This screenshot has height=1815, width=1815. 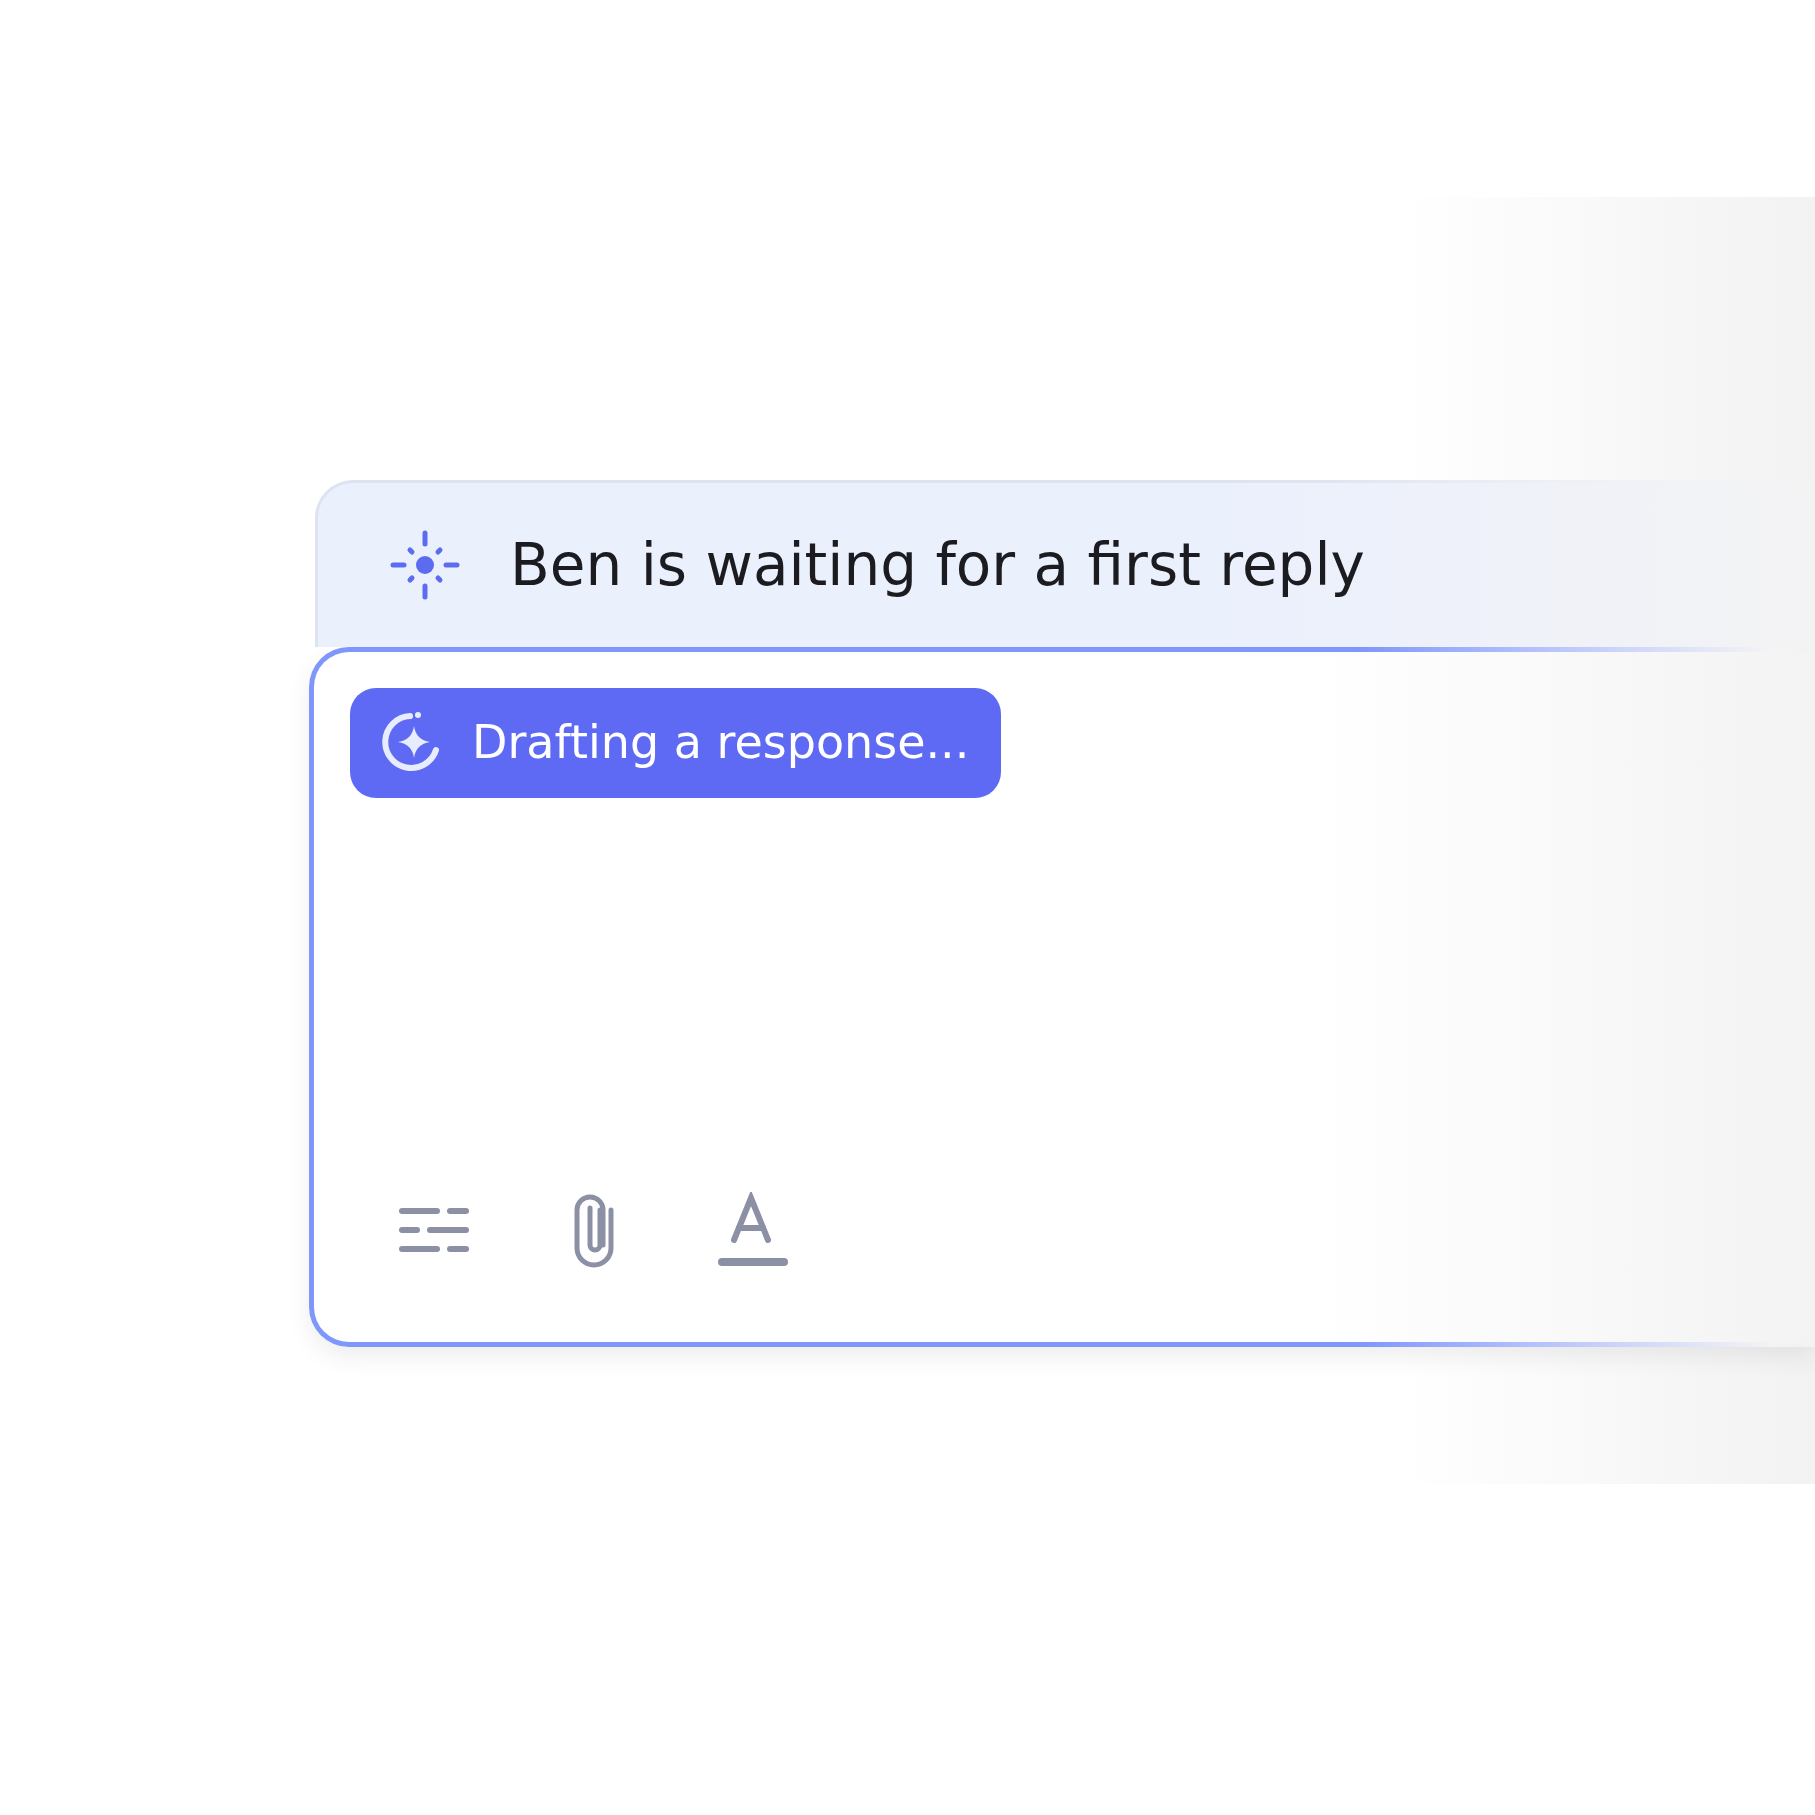 What do you see at coordinates (434, 1230) in the screenshot?
I see `options-icon` at bounding box center [434, 1230].